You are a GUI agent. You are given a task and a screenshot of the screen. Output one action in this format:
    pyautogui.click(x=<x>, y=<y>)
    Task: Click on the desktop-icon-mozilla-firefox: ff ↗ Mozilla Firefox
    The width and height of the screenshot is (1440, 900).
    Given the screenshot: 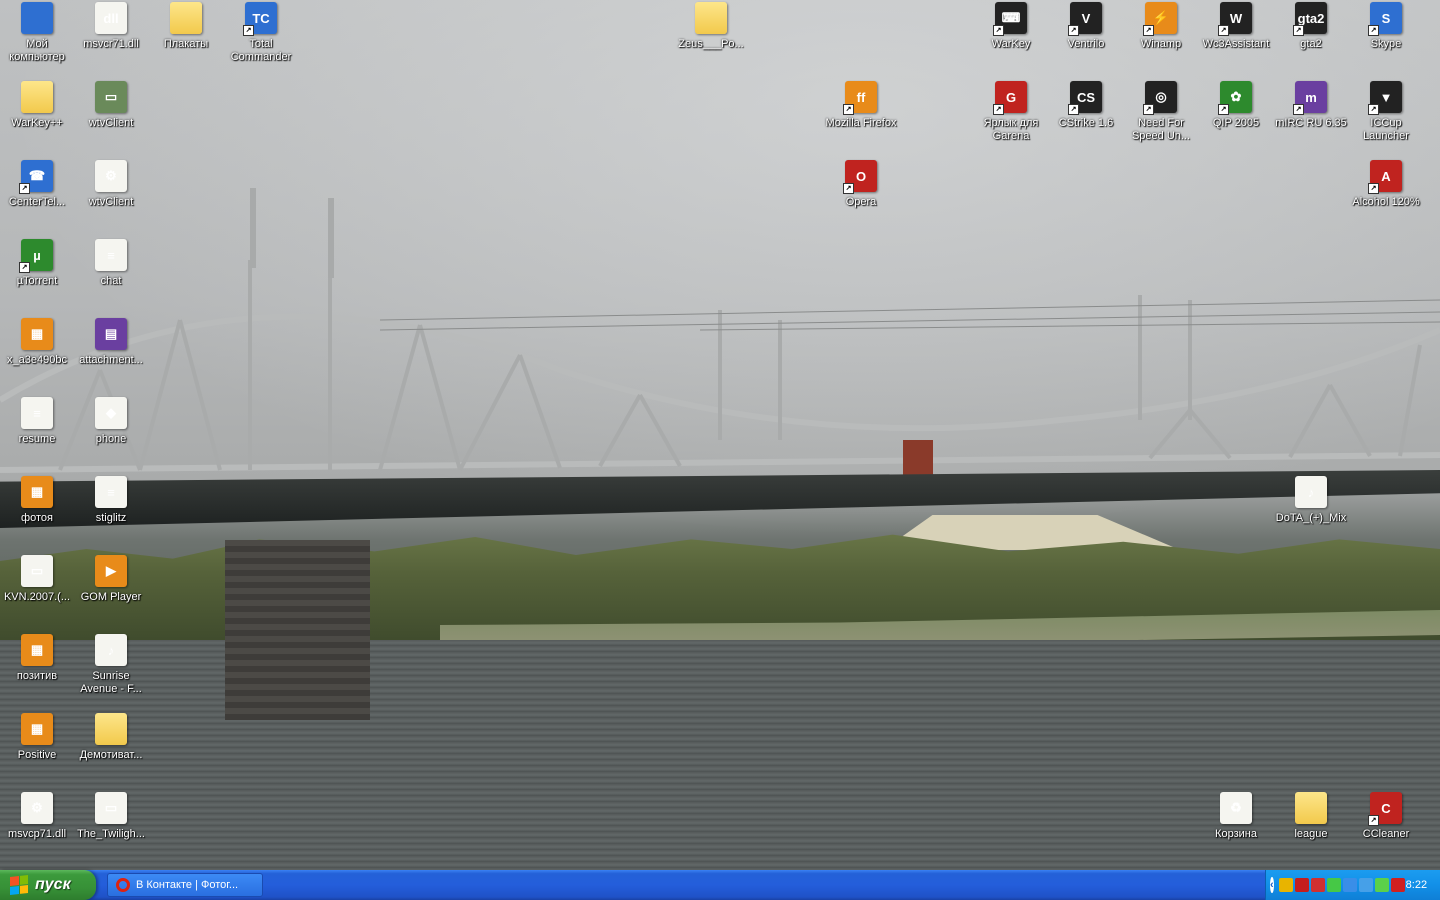 What is the action you would take?
    pyautogui.click(x=861, y=105)
    